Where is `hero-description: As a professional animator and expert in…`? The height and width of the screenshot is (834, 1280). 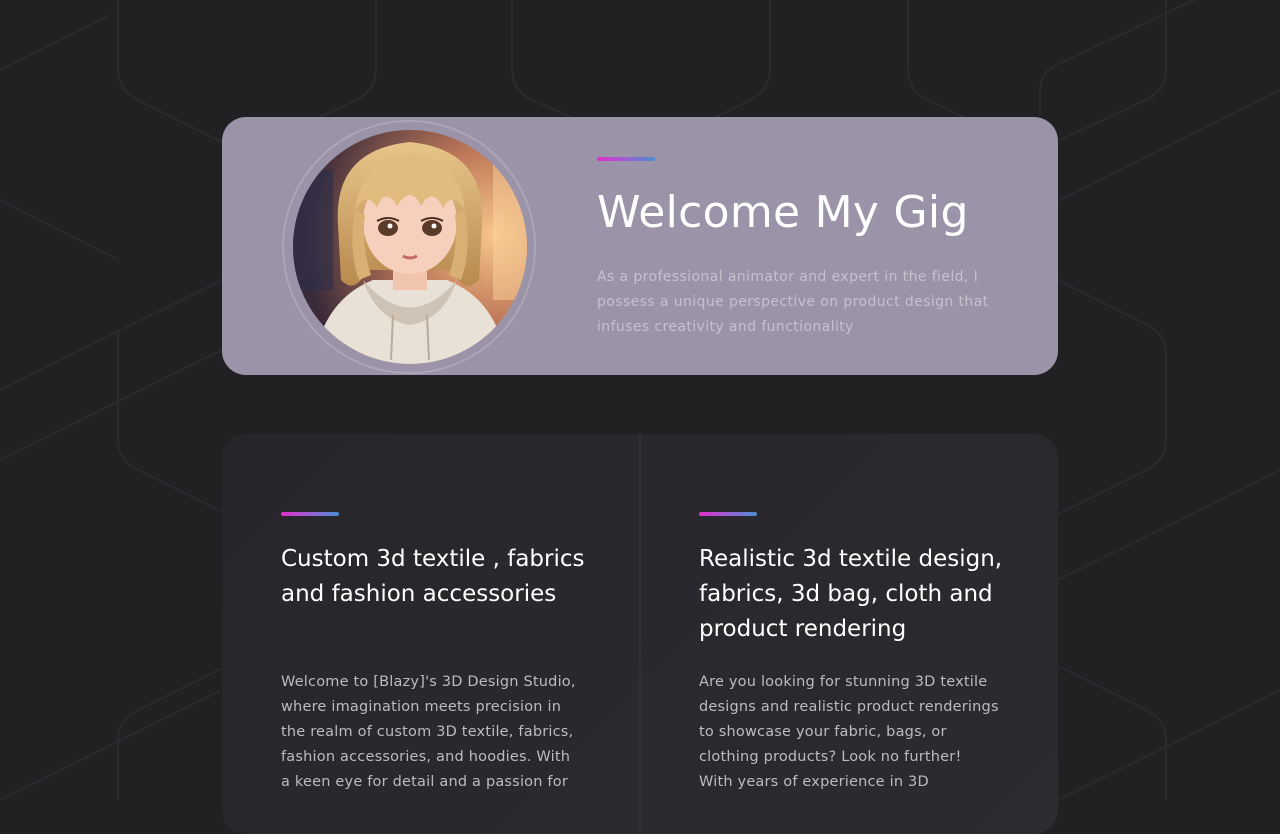
hero-description: As a professional animator and expert in… is located at coordinates (793, 302).